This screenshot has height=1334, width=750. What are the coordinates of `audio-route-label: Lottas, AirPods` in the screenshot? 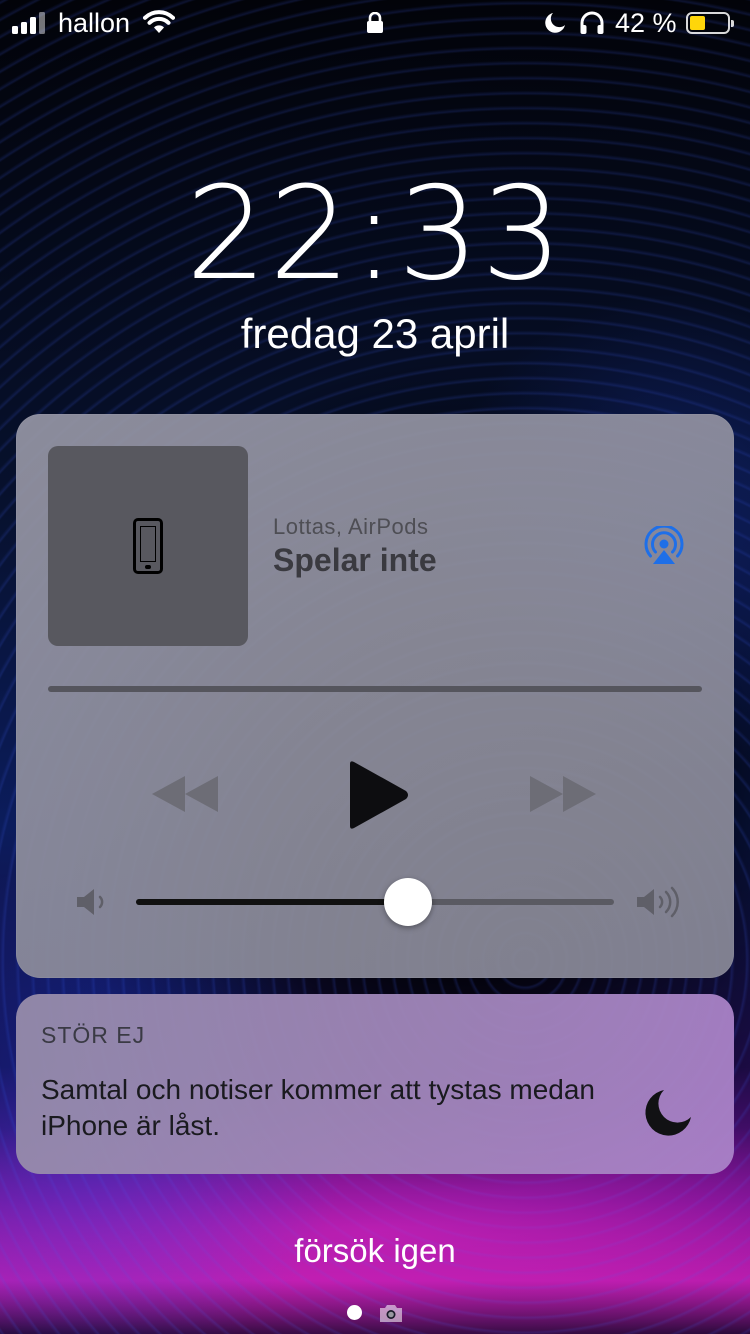 It's located at (351, 526).